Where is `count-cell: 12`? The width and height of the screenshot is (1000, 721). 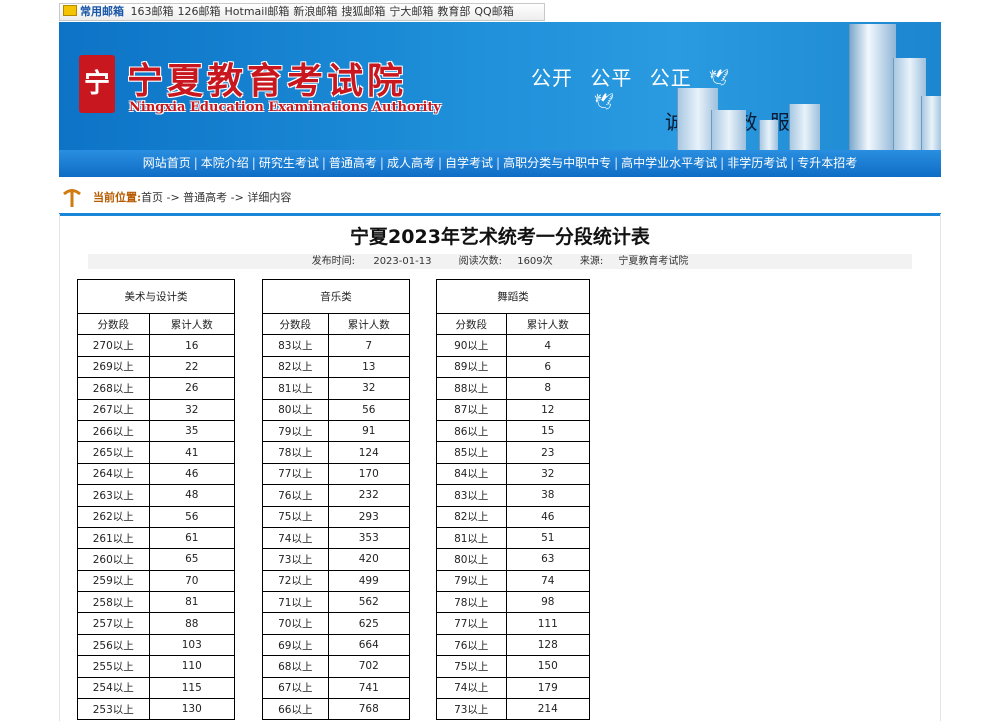
count-cell: 12 is located at coordinates (548, 409).